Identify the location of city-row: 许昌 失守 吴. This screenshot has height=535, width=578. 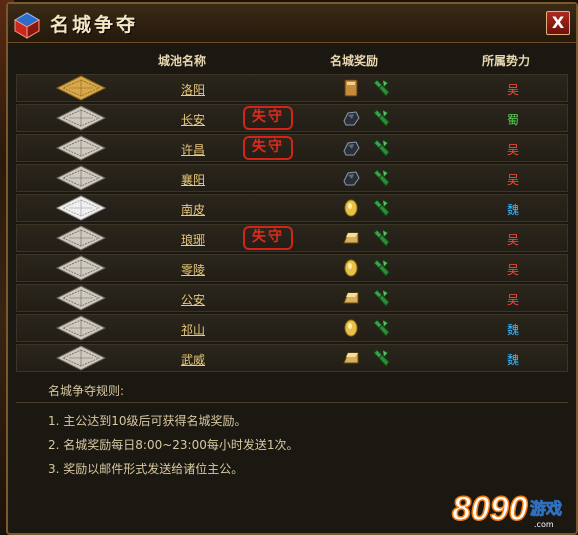
(292, 148).